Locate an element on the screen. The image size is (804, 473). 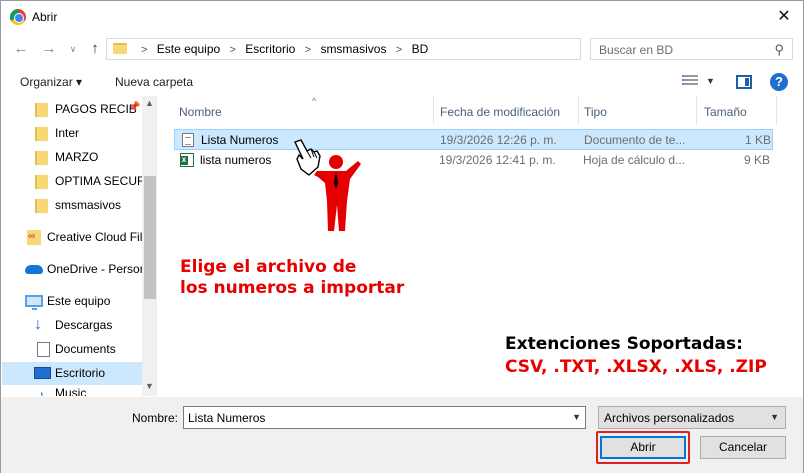
column-header-type: Tipo is located at coordinates (638, 110).